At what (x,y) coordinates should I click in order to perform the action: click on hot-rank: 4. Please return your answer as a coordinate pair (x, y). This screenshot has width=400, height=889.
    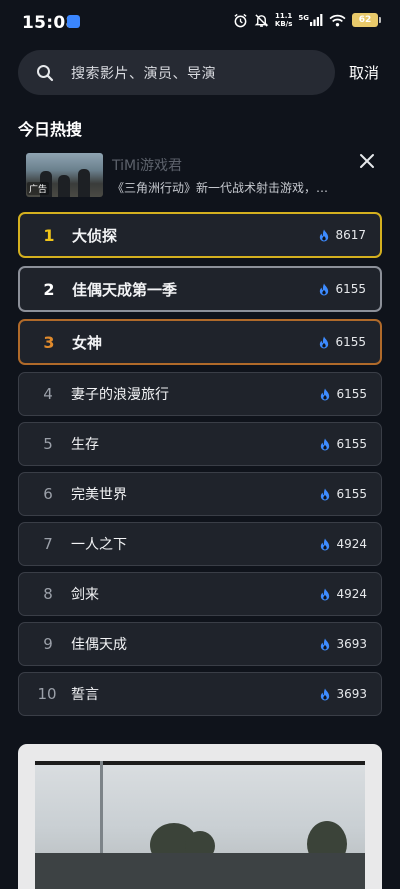
    Looking at the image, I should click on (48, 394).